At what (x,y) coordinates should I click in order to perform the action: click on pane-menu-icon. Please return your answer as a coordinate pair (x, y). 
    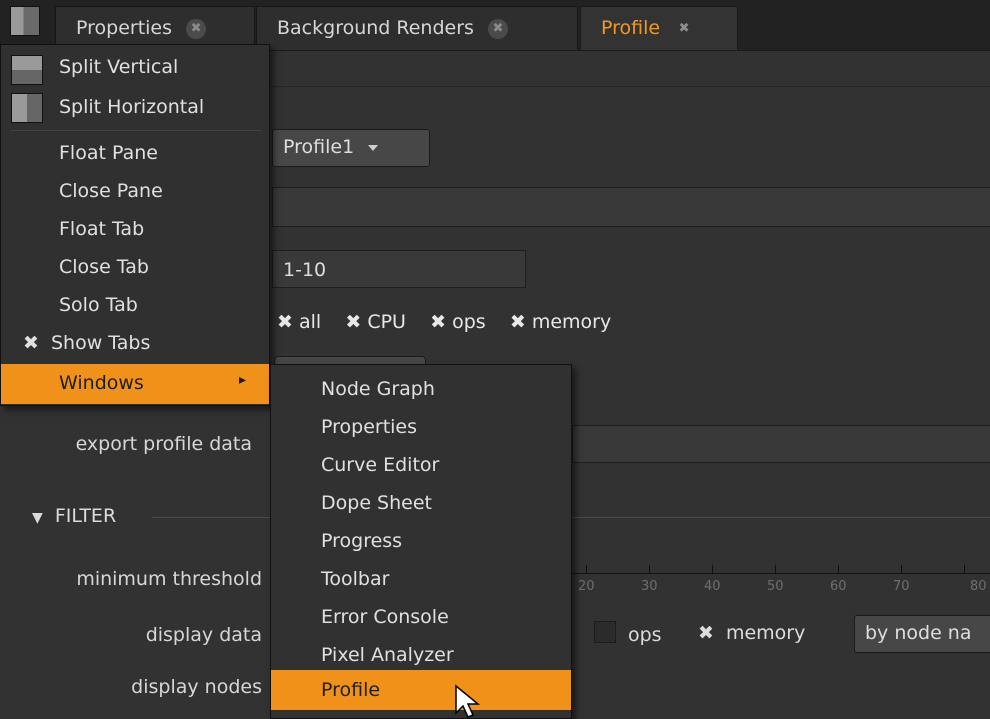
    Looking at the image, I should click on (25, 21).